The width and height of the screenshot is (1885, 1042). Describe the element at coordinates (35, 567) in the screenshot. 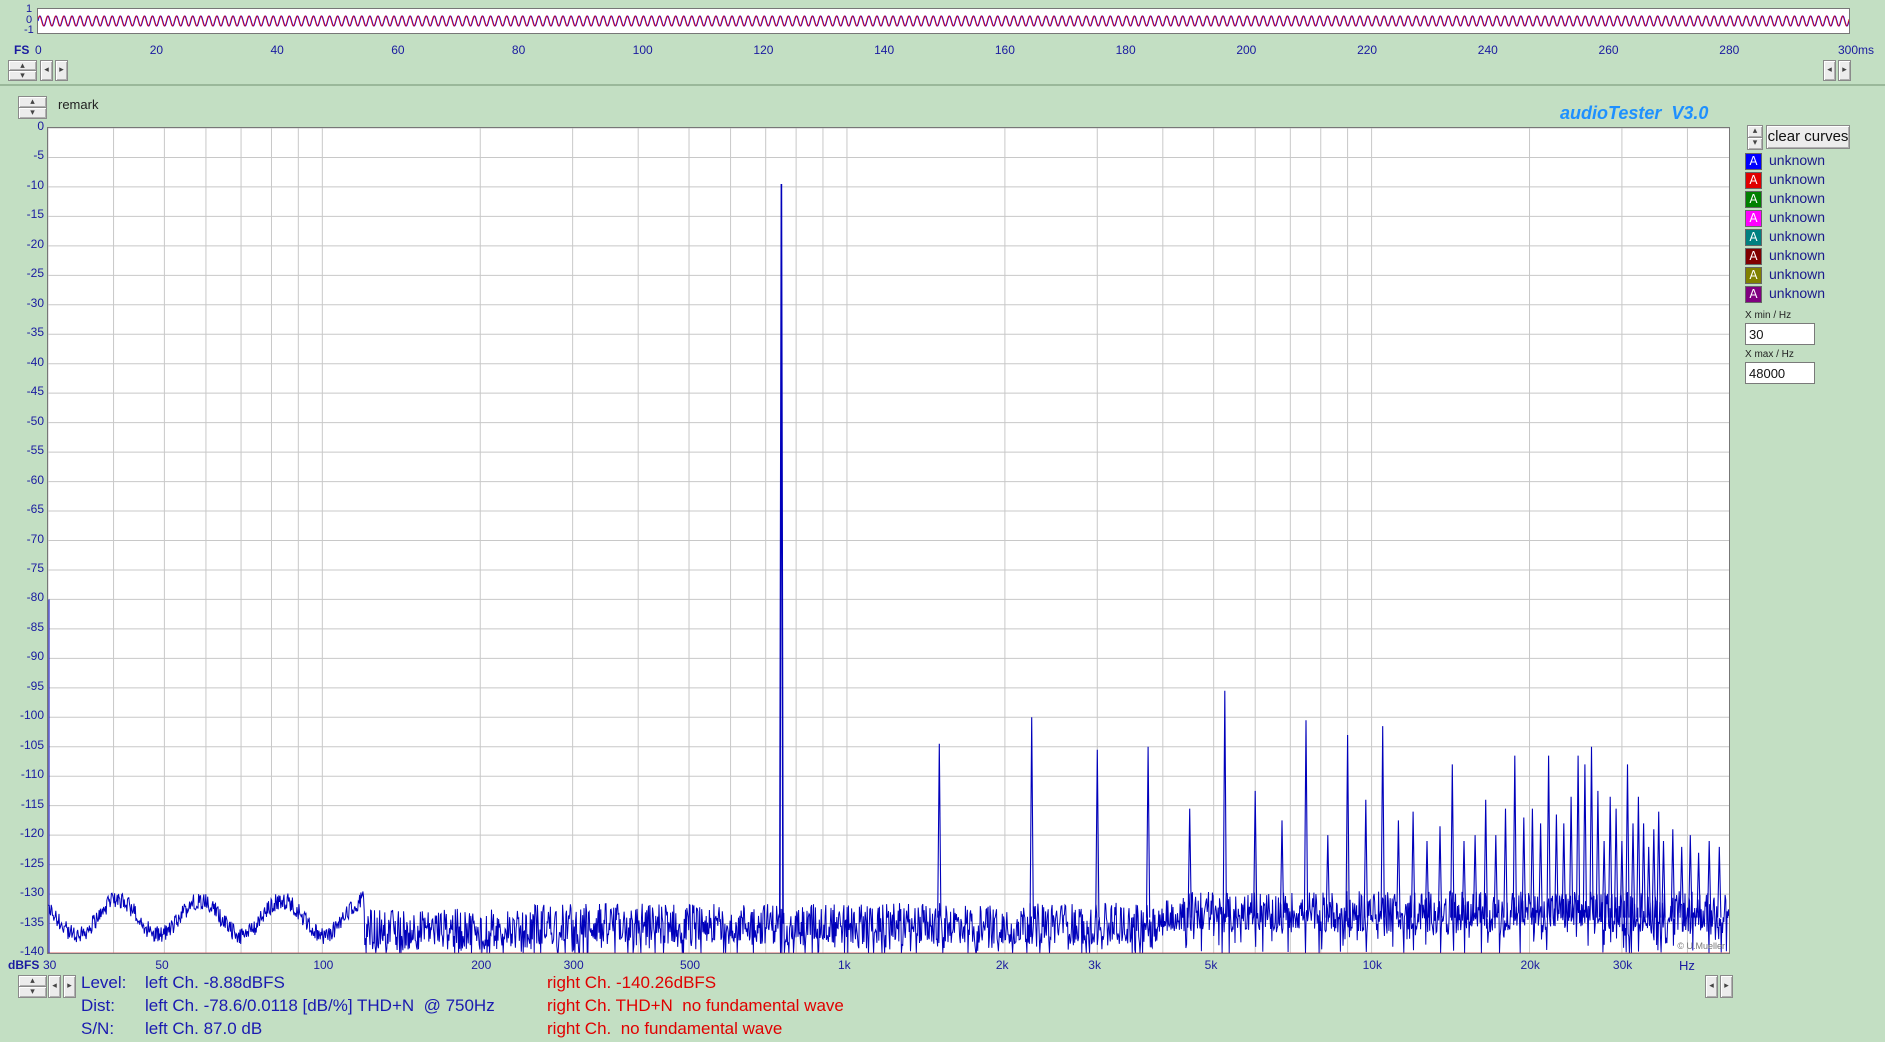

I see `y-tick-label: -75` at that location.